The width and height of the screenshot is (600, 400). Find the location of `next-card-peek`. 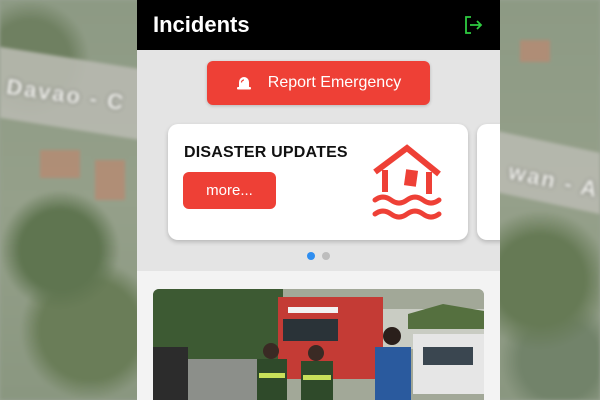

next-card-peek is located at coordinates (488, 182).